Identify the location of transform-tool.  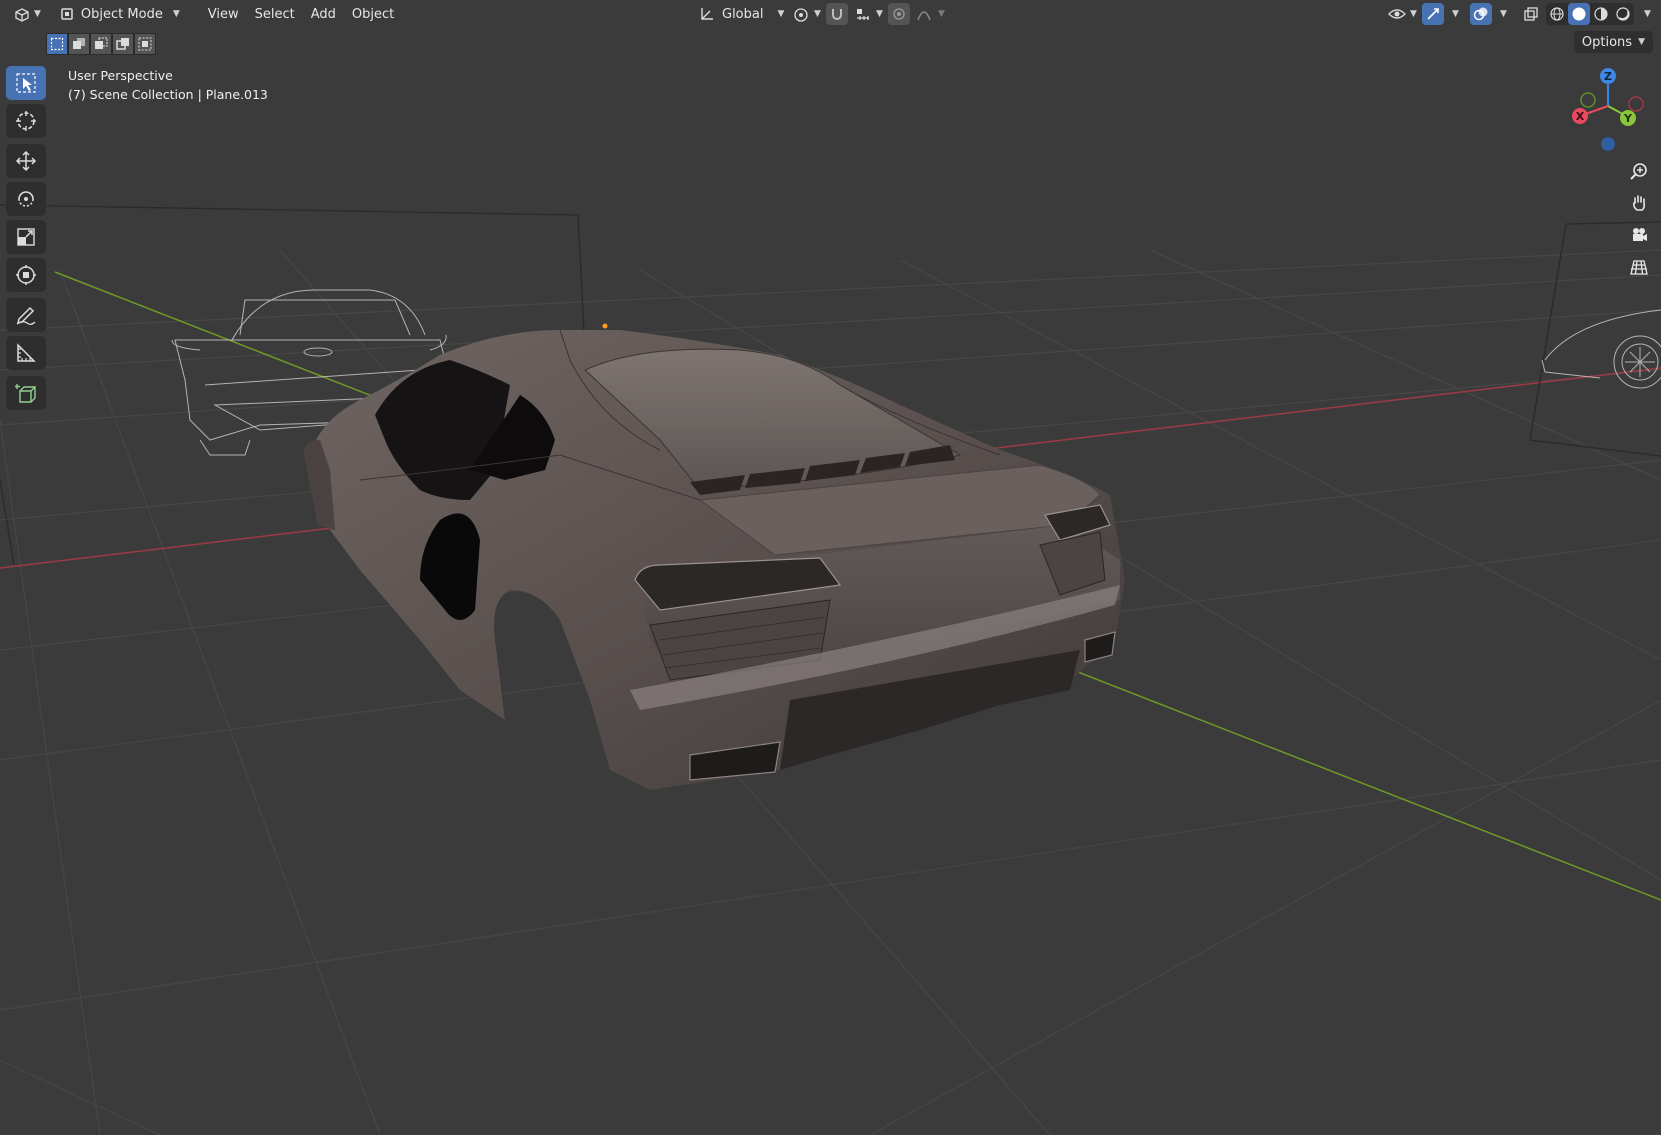
(26, 275).